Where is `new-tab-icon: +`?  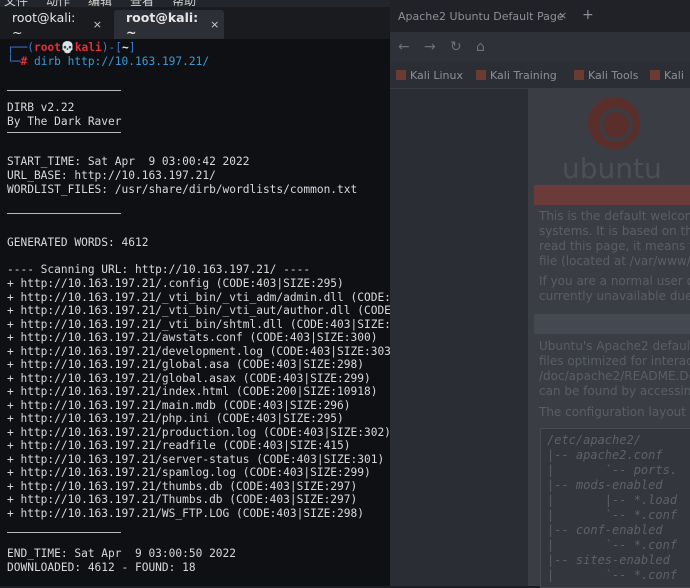
new-tab-icon: + is located at coordinates (588, 15).